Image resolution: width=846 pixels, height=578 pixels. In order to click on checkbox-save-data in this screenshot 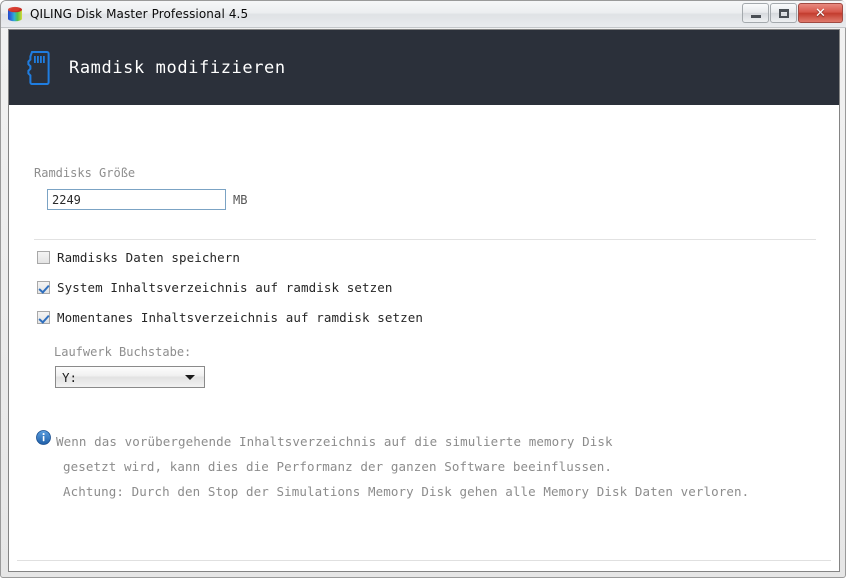, I will do `click(43, 257)`.